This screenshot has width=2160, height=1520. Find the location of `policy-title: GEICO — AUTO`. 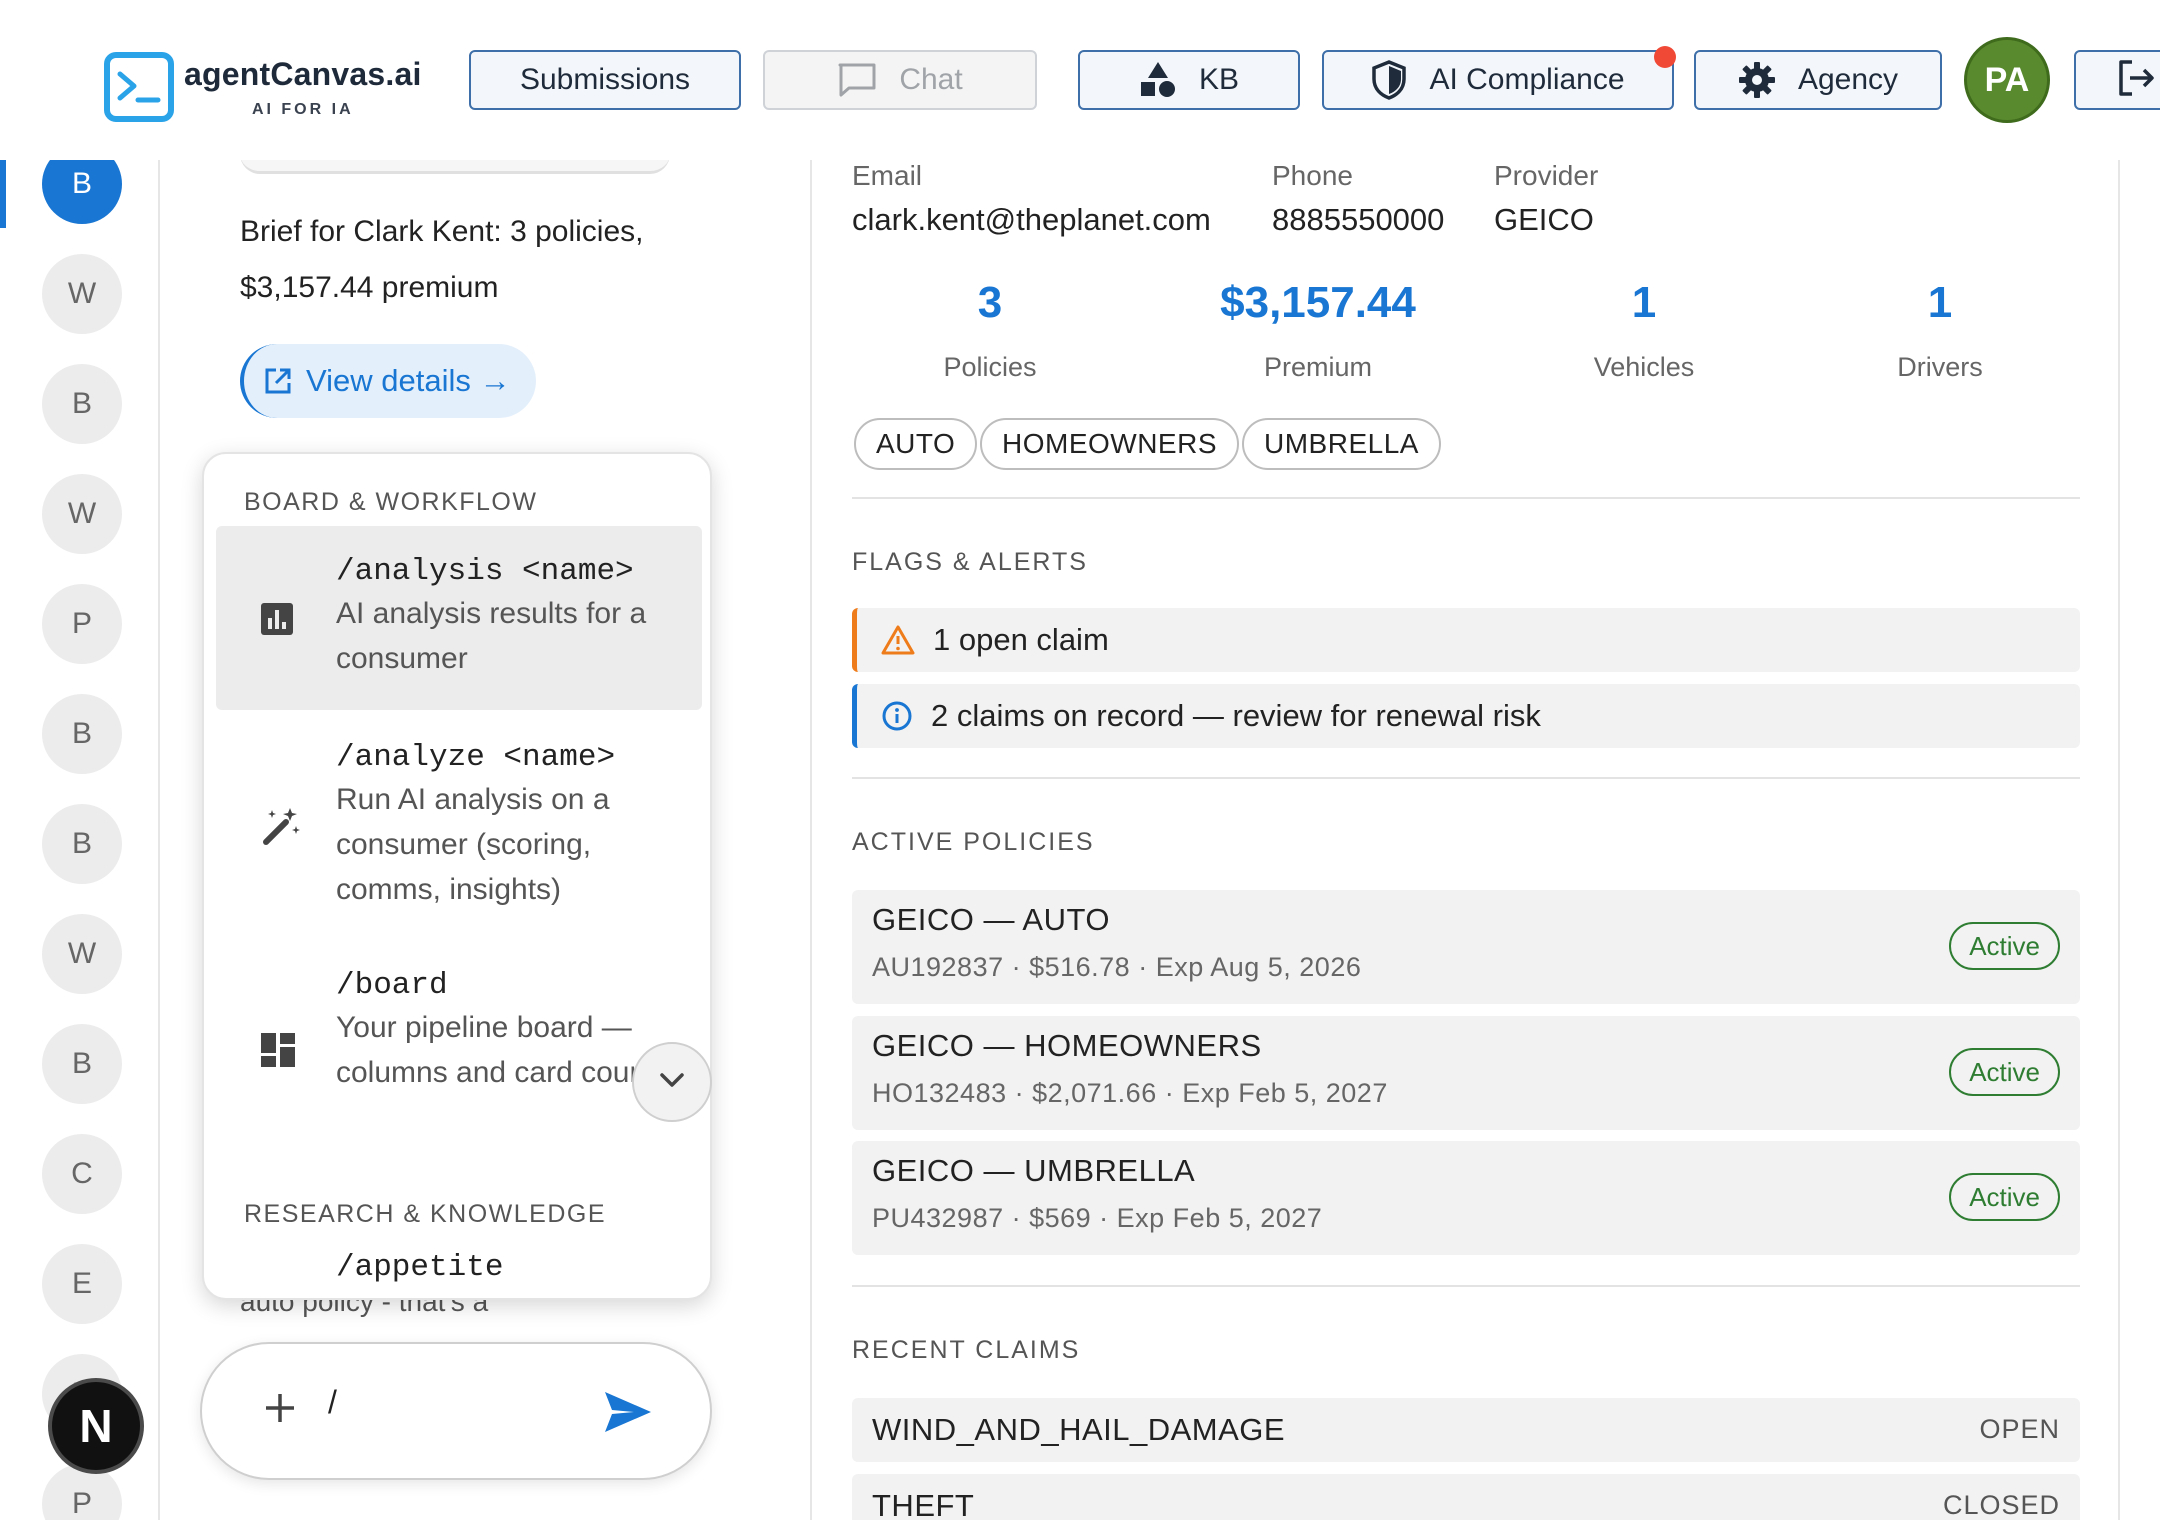

policy-title: GEICO — AUTO is located at coordinates (991, 919).